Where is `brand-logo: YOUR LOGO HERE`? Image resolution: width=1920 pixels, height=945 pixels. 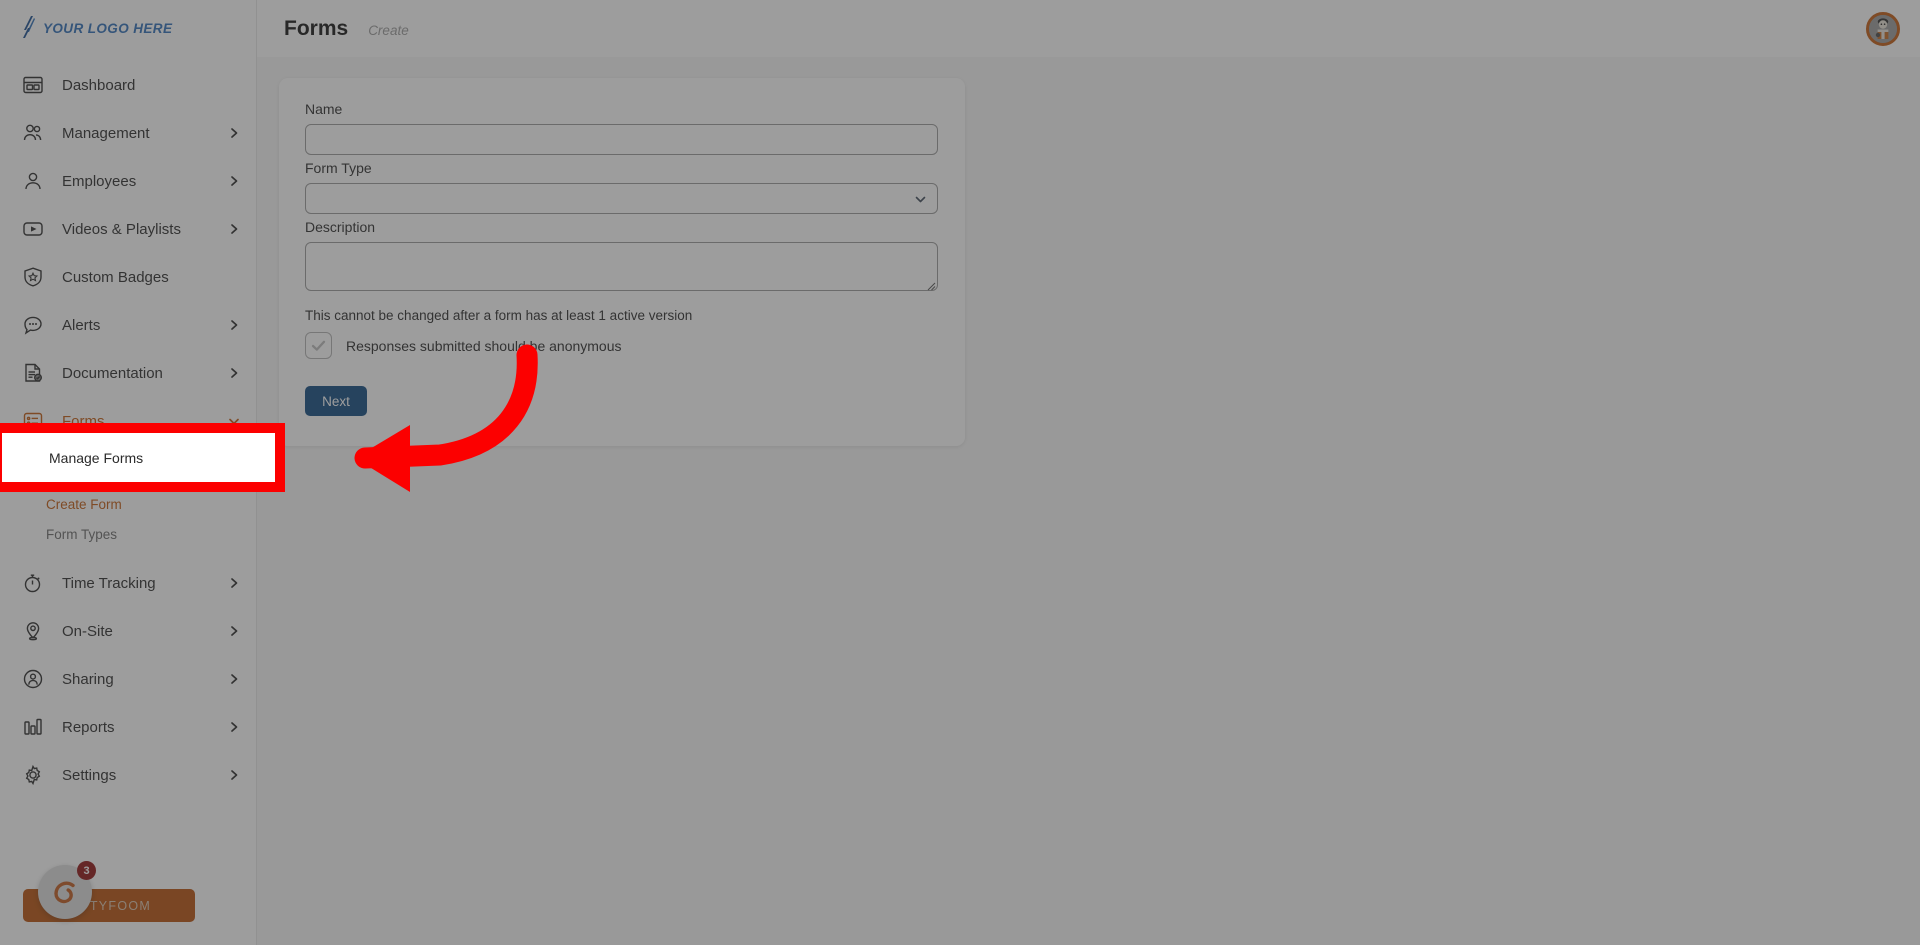
brand-logo: YOUR LOGO HERE is located at coordinates (128, 28).